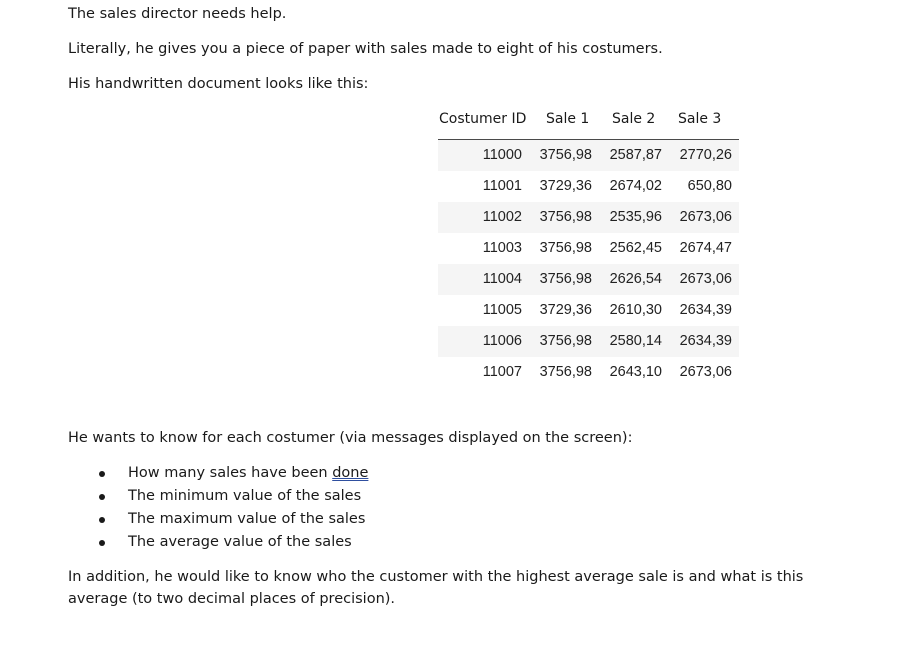  Describe the element at coordinates (705, 155) in the screenshot. I see `cell-sale-3: 2770,26` at that location.